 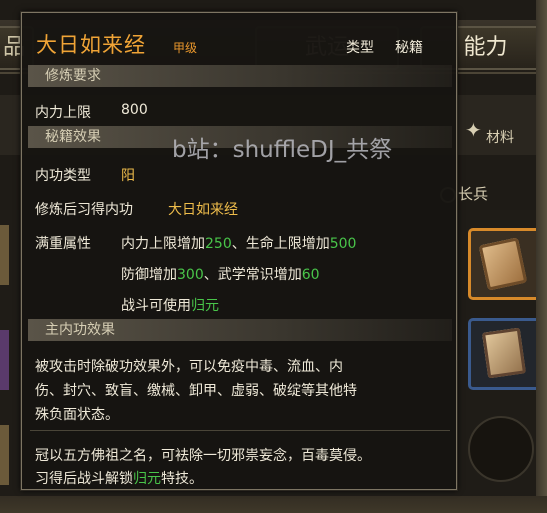 I want to click on attr-text: 、生命上限增加, so click(x=280, y=244).